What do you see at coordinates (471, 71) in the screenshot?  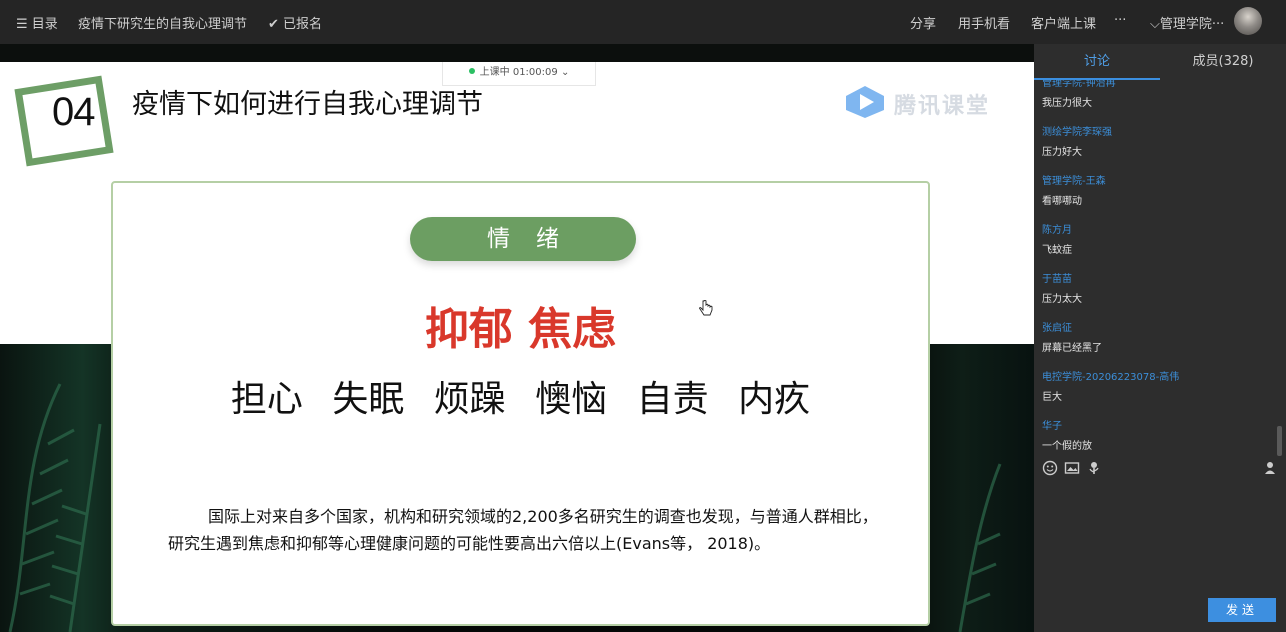 I see `live-dot-icon` at bounding box center [471, 71].